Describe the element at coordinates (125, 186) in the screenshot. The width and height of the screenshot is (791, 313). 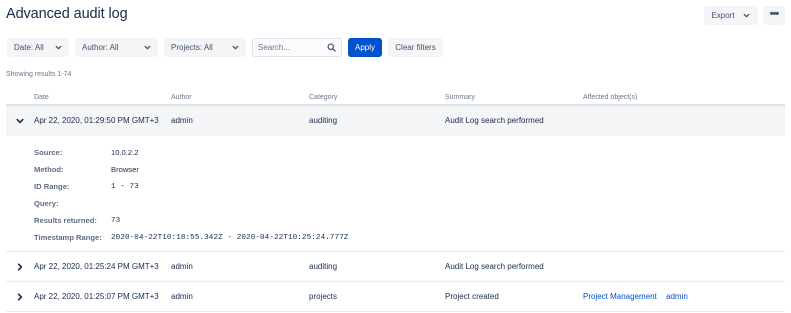
I see `detail-value: 1 - 73` at that location.